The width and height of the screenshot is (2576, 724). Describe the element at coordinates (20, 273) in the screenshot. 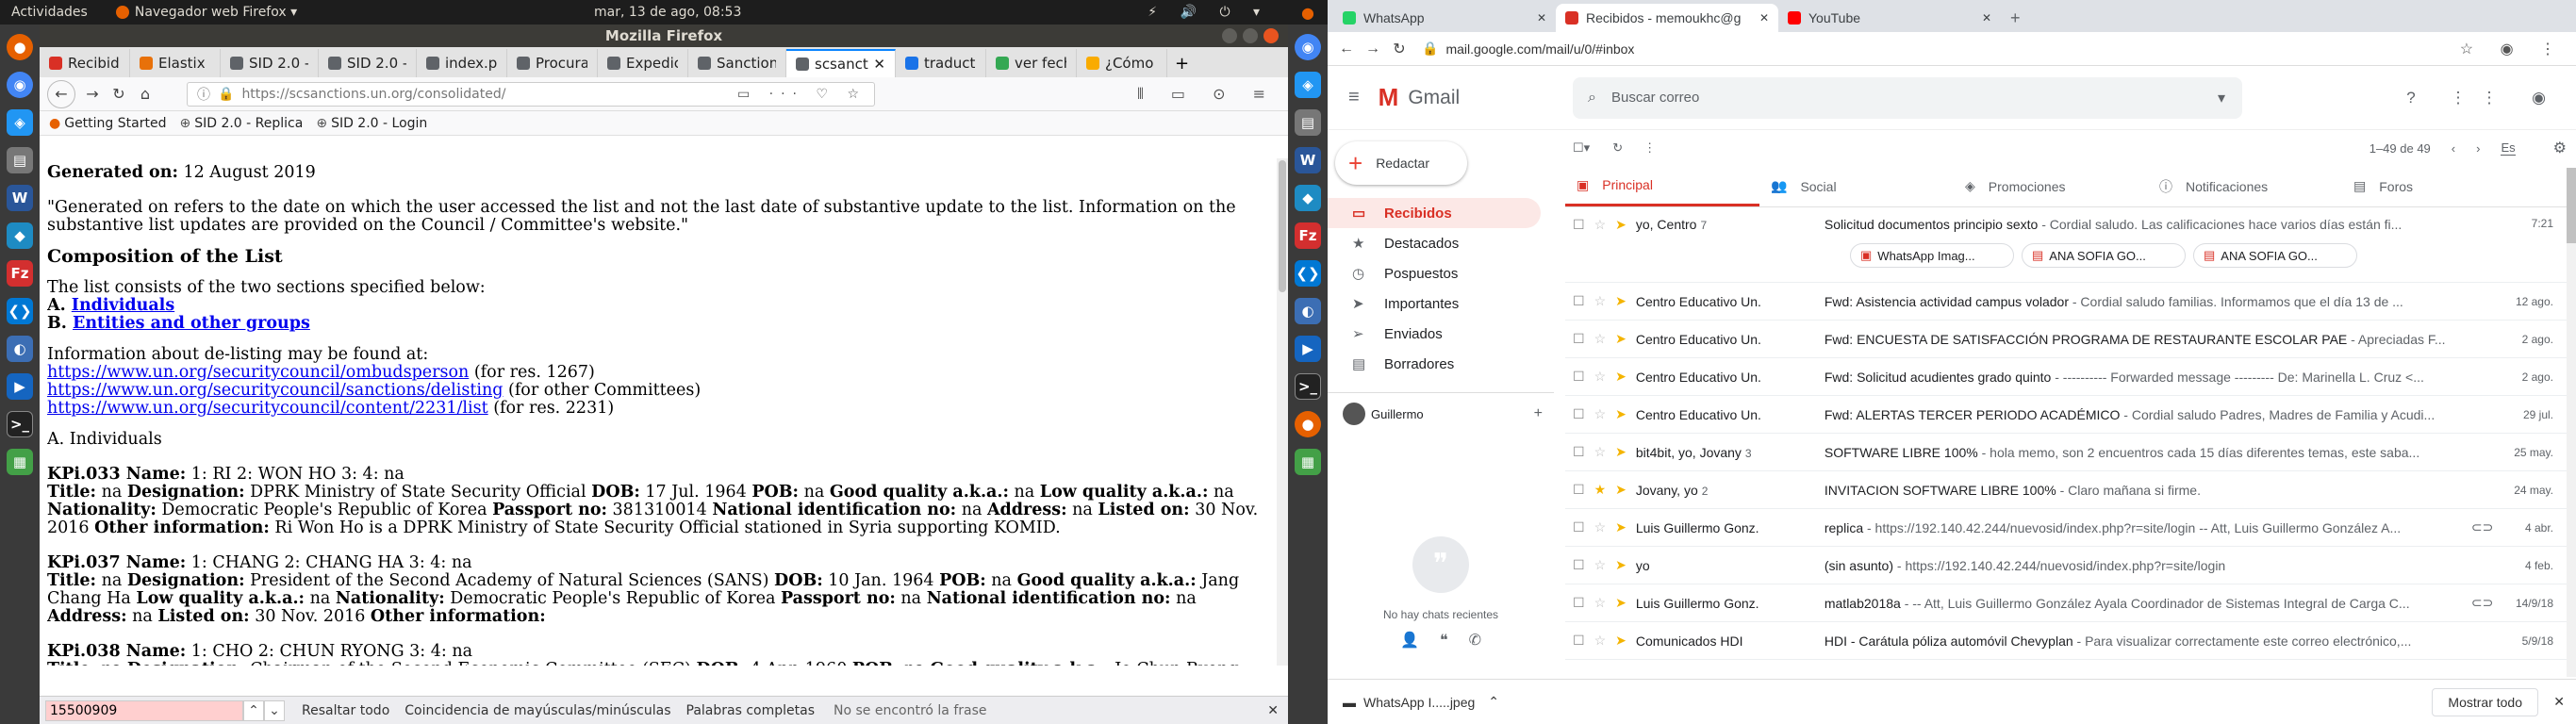

I see `filezilla-icon: Fz` at that location.